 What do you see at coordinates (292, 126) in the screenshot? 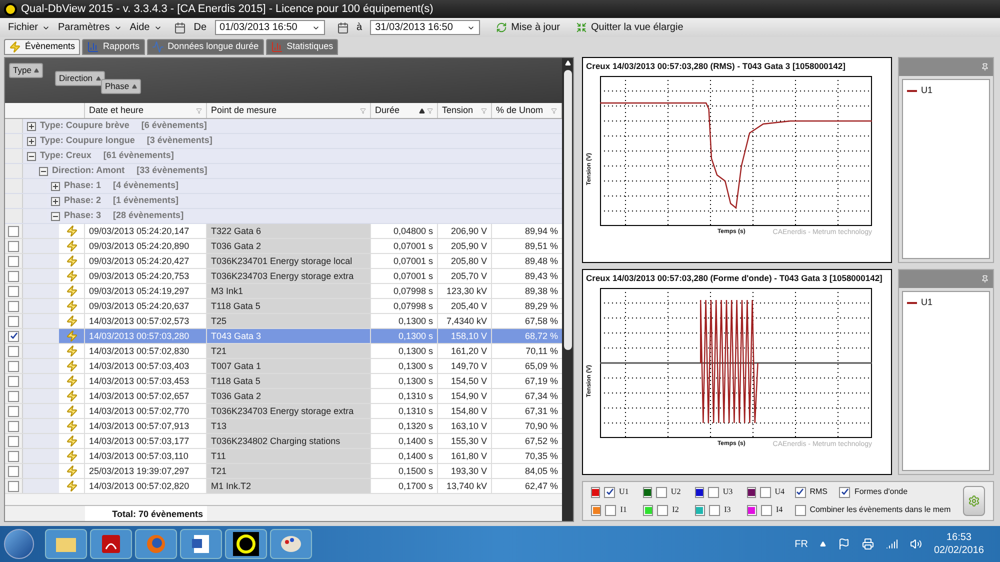
I see `group-row: Type: Coupure brève [6 évènements]` at bounding box center [292, 126].